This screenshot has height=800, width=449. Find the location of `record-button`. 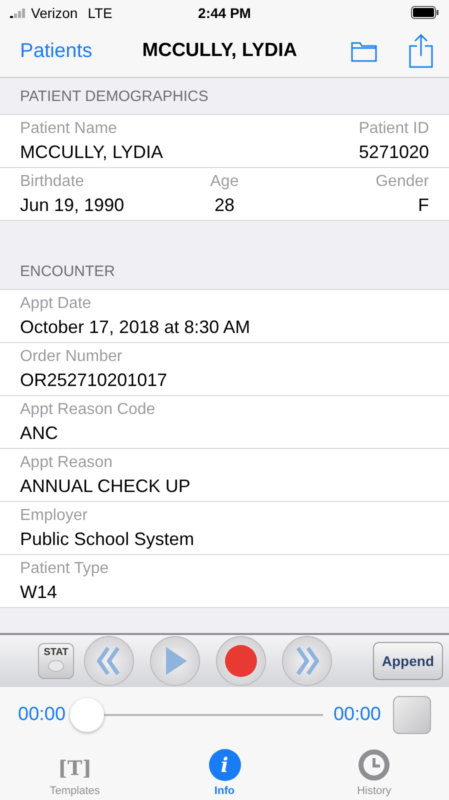

record-button is located at coordinates (241, 661).